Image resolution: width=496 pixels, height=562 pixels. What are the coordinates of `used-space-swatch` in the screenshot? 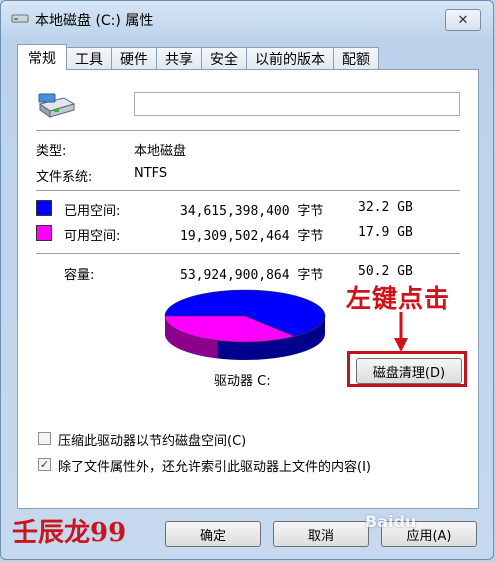 It's located at (44, 208).